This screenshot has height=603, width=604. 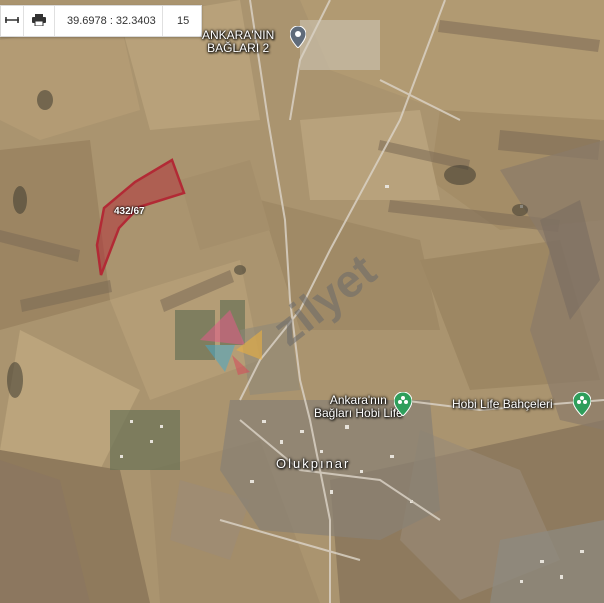 What do you see at coordinates (238, 42) in the screenshot?
I see `poi-label-baglari-2: ANKARA'NIN BAĞLARI 2` at bounding box center [238, 42].